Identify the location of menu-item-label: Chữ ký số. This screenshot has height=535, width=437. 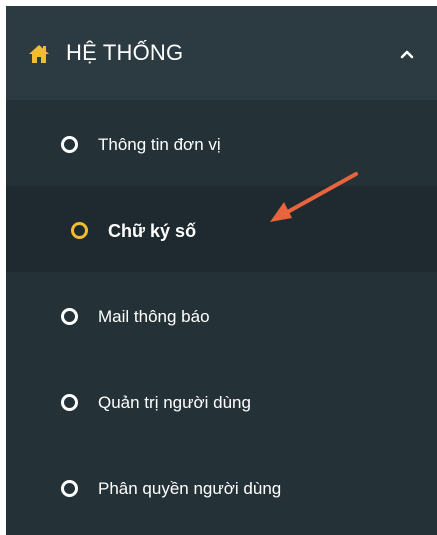
(152, 231).